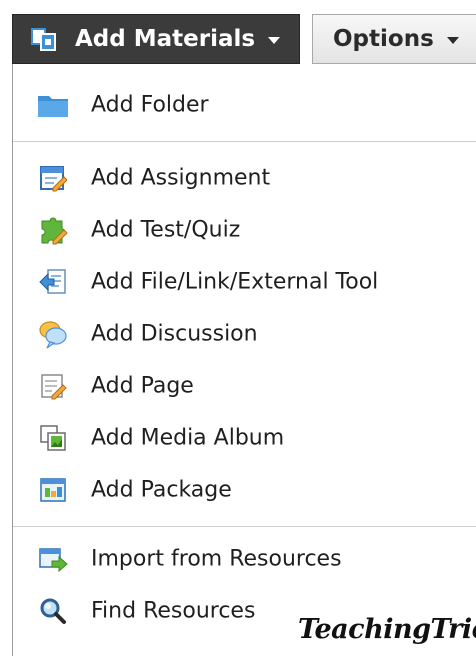 Image resolution: width=476 pixels, height=656 pixels. Describe the element at coordinates (142, 386) in the screenshot. I see `menu-item-label: Add Page` at that location.